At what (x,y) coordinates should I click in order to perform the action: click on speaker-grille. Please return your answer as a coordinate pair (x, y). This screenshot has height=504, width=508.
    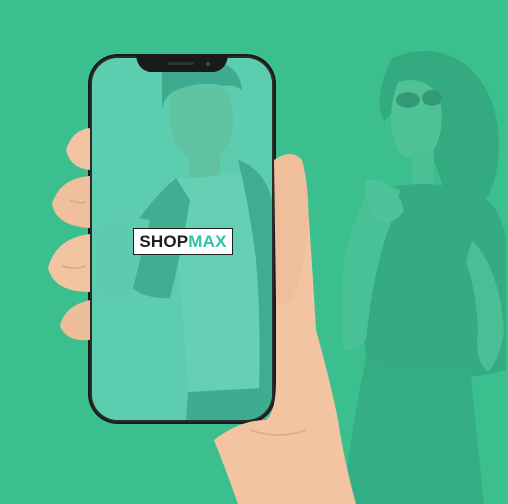
    Looking at the image, I should click on (181, 63).